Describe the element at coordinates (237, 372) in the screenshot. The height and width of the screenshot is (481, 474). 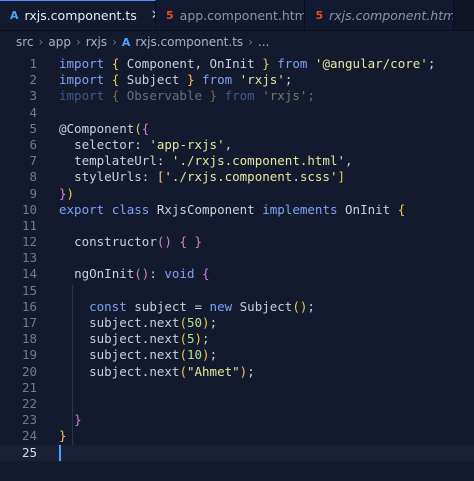
I see `code-line: 20 subject.next("Ahmet");` at that location.